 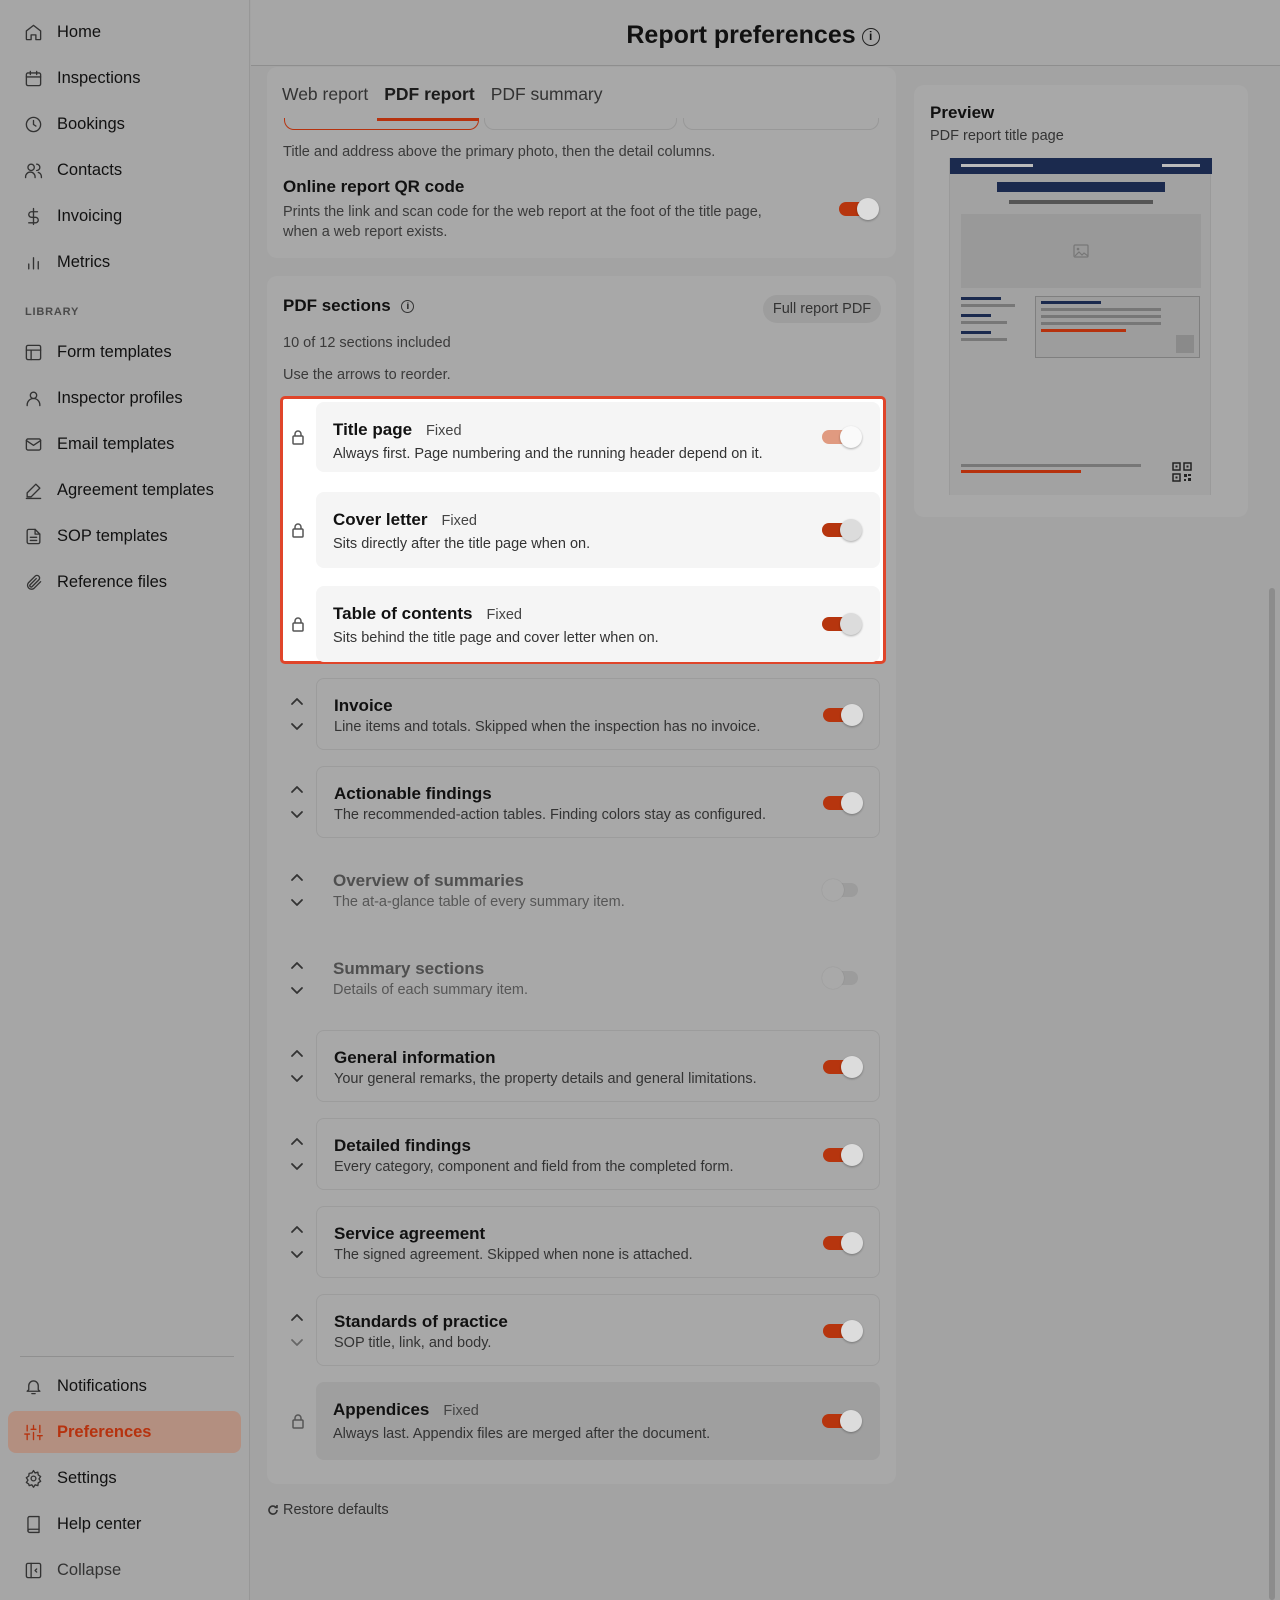 What do you see at coordinates (859, 209) in the screenshot?
I see `qr-code-toggle` at bounding box center [859, 209].